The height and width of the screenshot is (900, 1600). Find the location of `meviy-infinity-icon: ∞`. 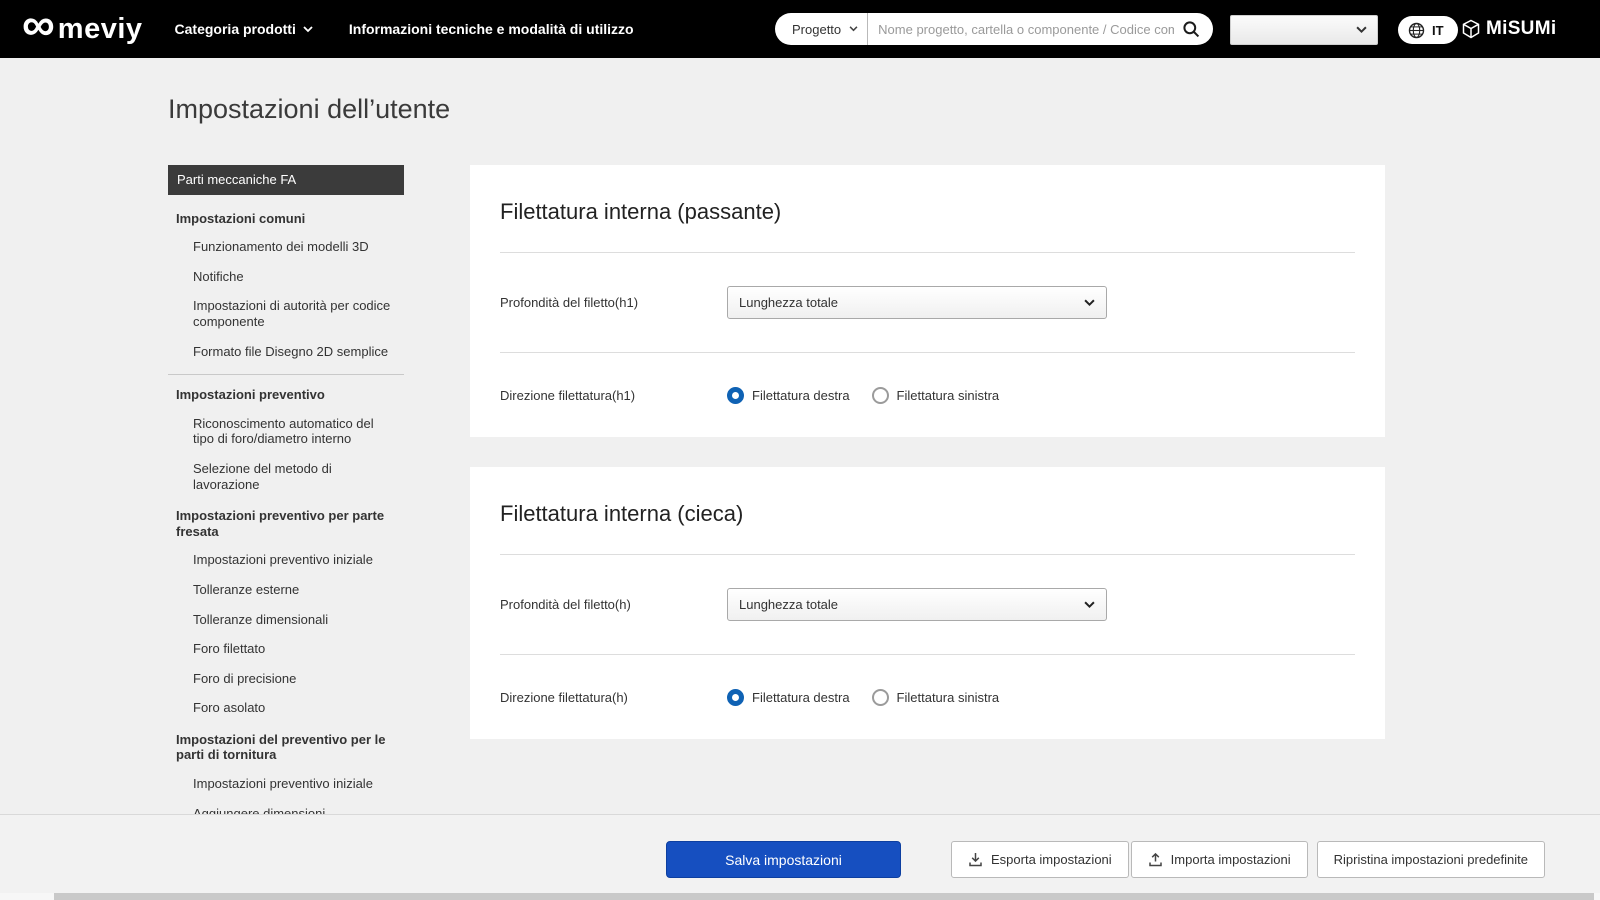

meviy-infinity-icon: ∞ is located at coordinates (38, 25).